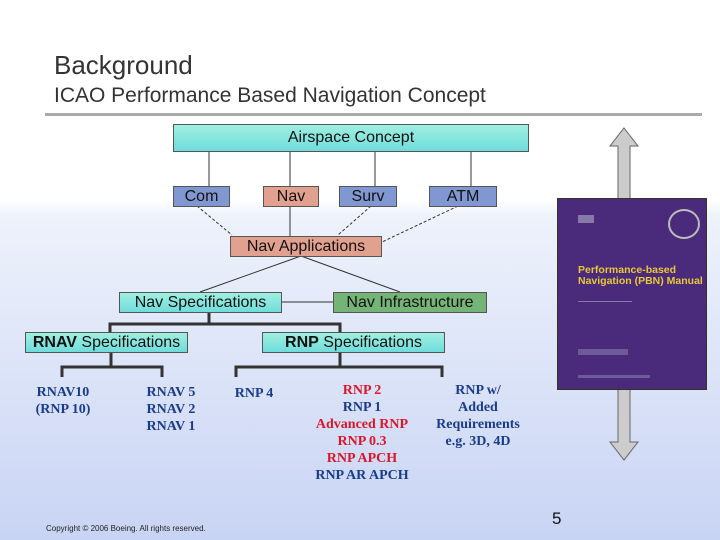 The image size is (720, 540). I want to click on rnp-added-list: RNP w/ Added Requirements e.g. 3D, 4D, so click(478, 416).